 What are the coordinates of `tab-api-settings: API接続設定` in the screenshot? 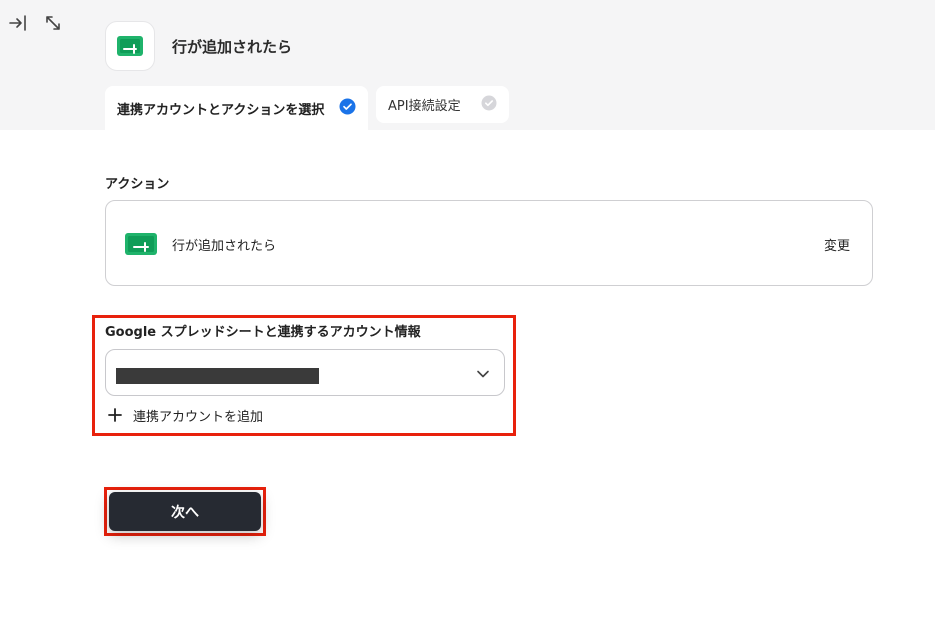 It's located at (442, 104).